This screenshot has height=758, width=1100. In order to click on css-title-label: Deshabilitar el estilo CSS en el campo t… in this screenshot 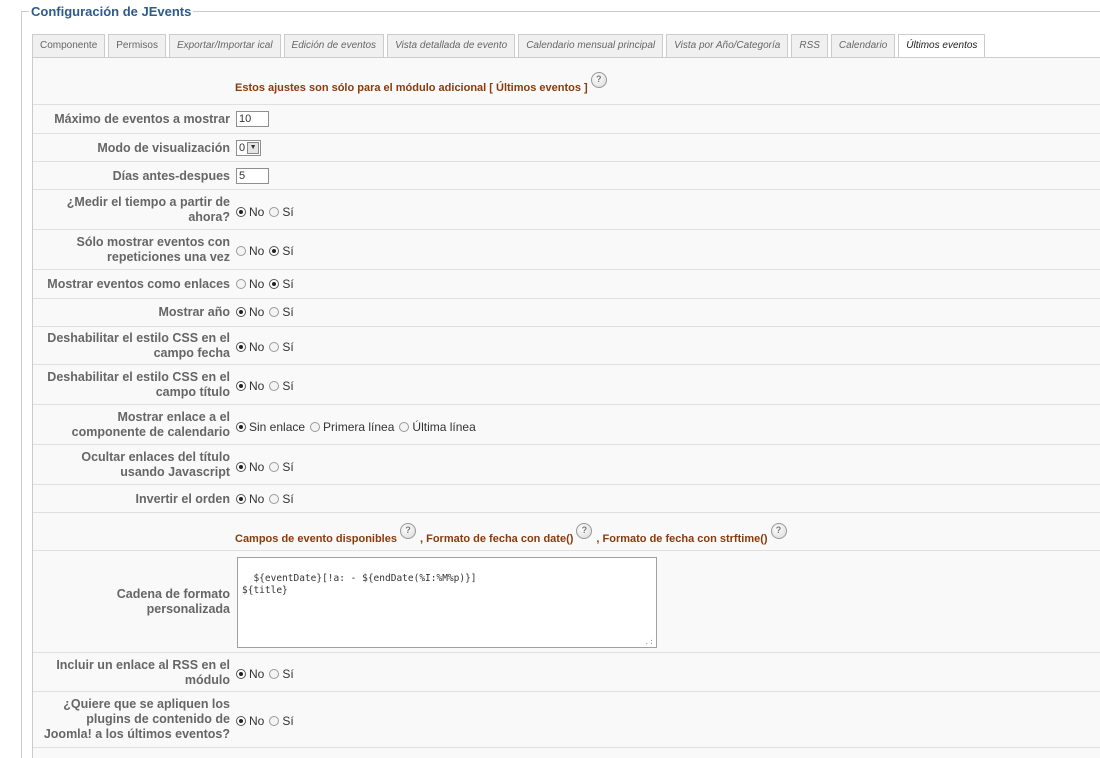, I will do `click(138, 385)`.